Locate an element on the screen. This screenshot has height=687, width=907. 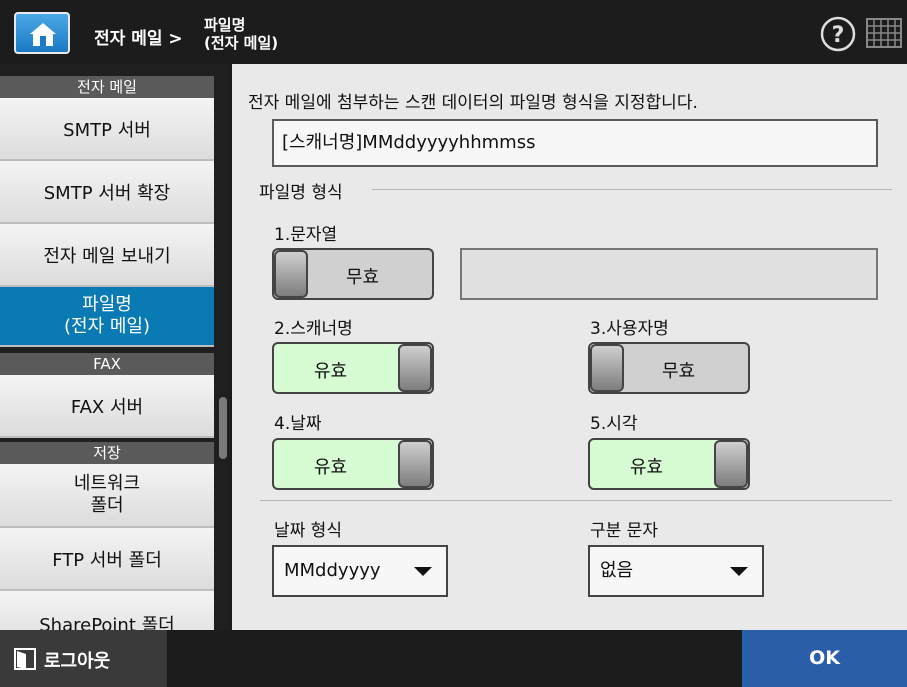
help-symbol: ? is located at coordinates (838, 35).